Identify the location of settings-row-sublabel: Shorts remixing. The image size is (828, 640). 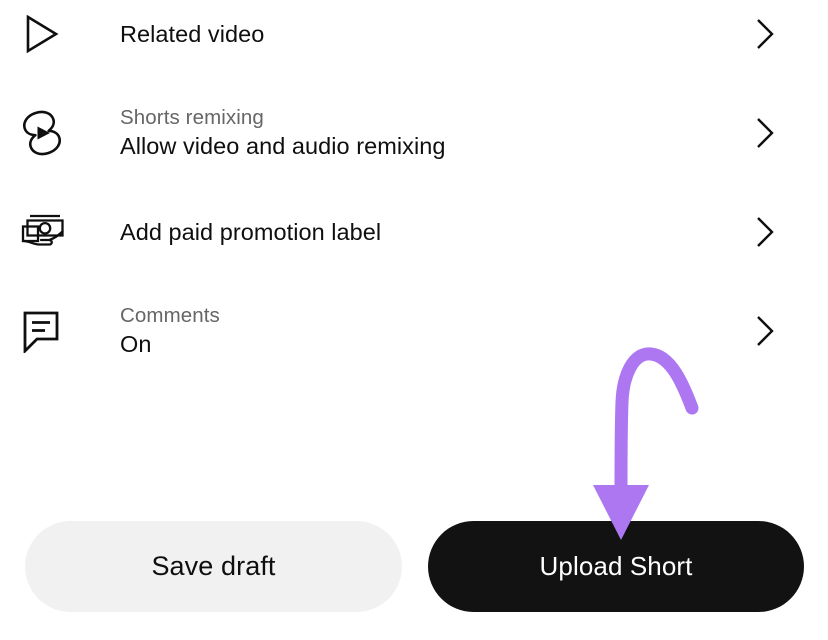
(192, 117).